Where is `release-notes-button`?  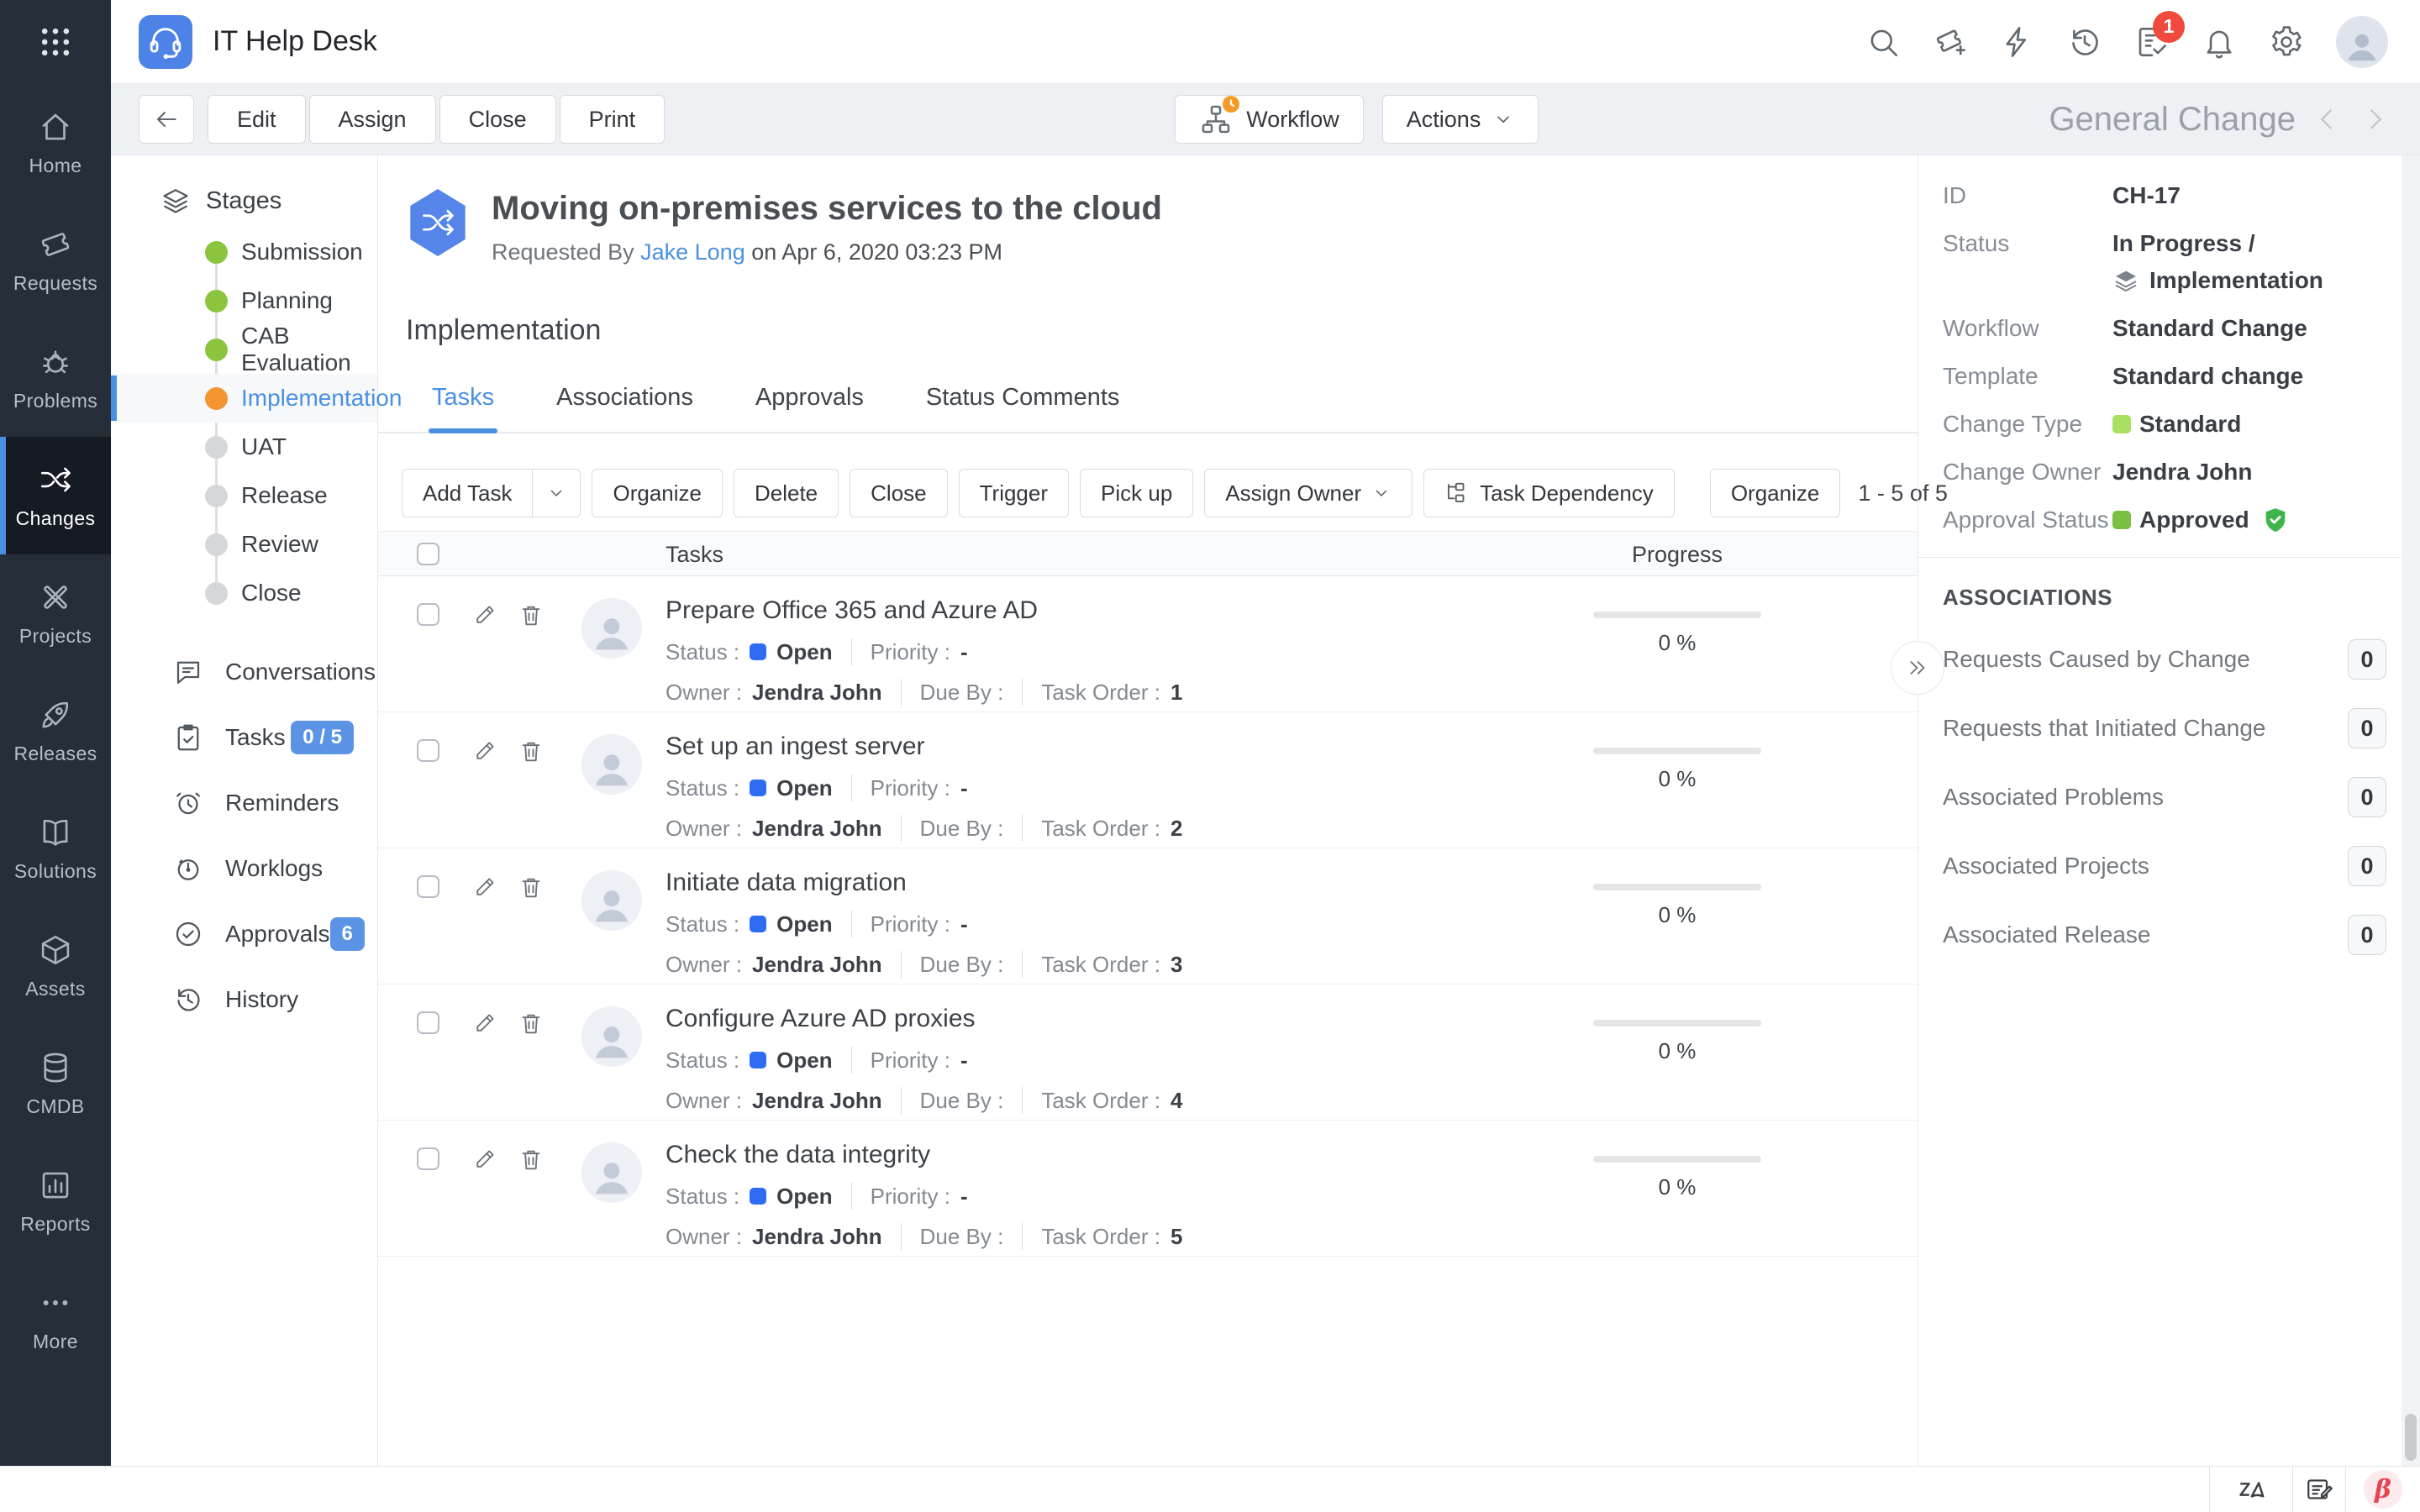
release-notes-button is located at coordinates (2319, 1489).